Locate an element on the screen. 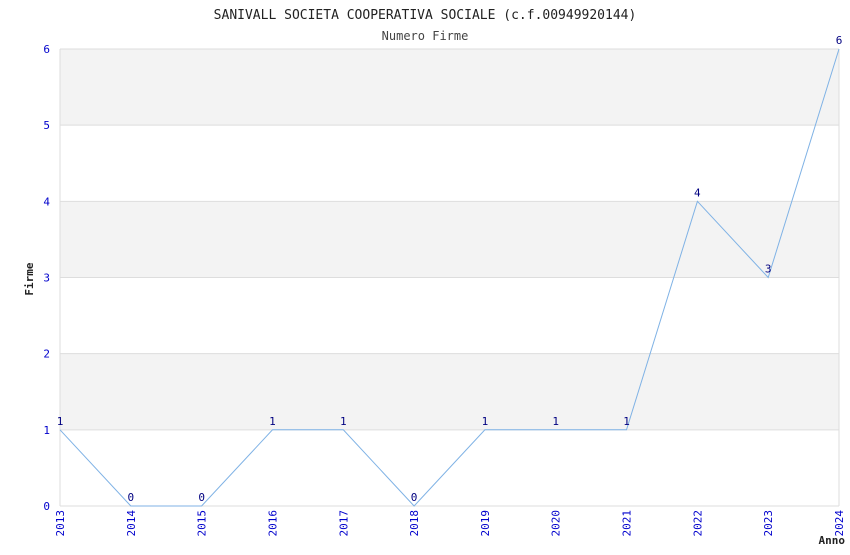 Image resolution: width=850 pixels, height=555 pixels. data-label: 4 is located at coordinates (697, 192).